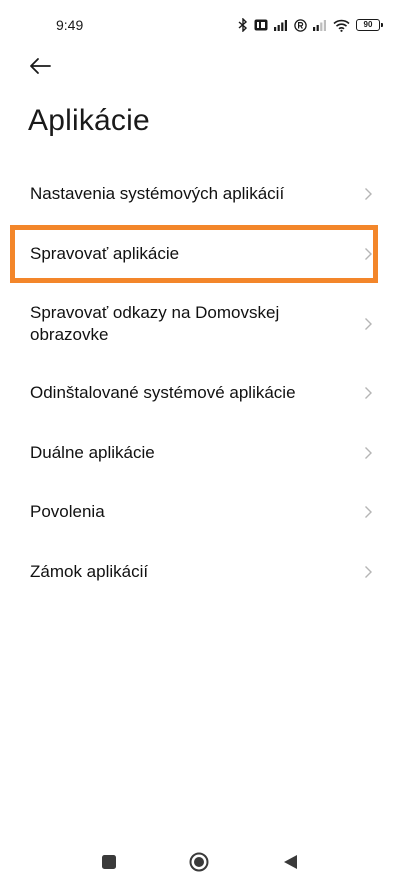  I want to click on menu-item-label: Duálne aplikácie, so click(92, 452).